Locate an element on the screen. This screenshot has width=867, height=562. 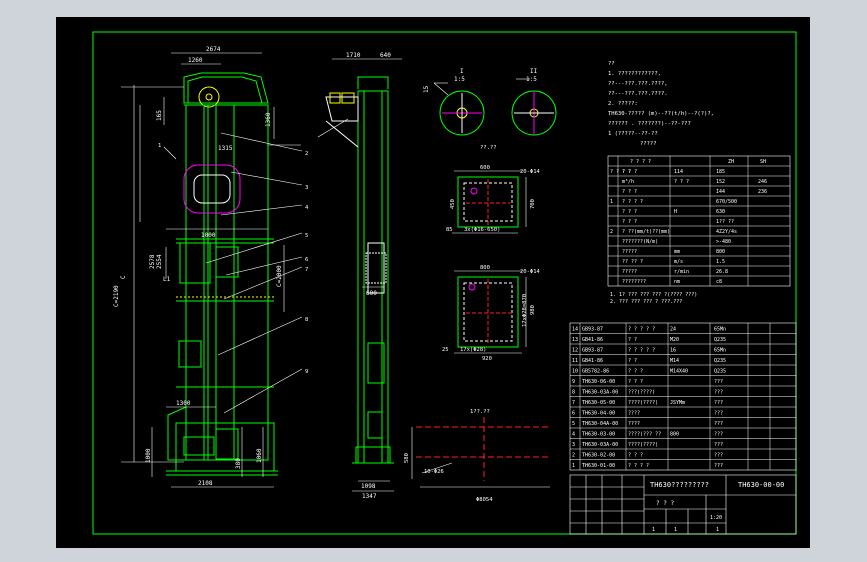
lower-dim-right-a: 980 is located at coordinates (533, 310).